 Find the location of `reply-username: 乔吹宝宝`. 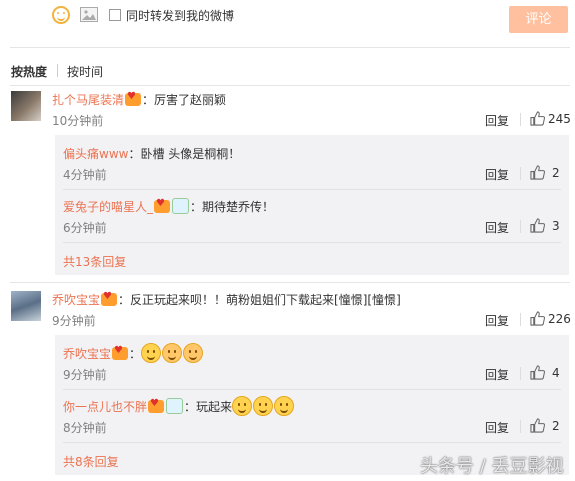

reply-username: 乔吹宝宝 is located at coordinates (87, 354).